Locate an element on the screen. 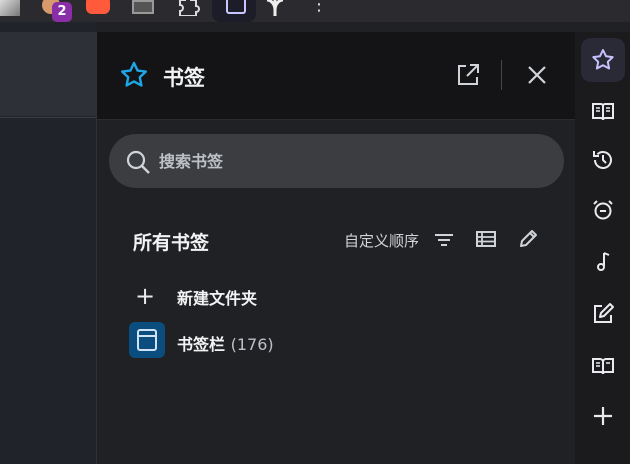 This screenshot has width=630, height=464. new-folder-label: 新建文件夹 is located at coordinates (217, 298).